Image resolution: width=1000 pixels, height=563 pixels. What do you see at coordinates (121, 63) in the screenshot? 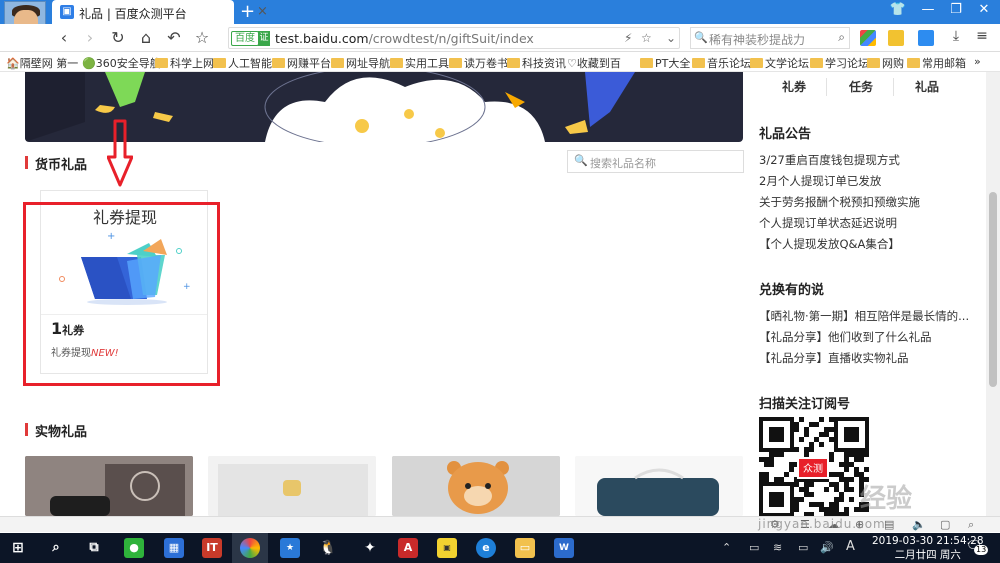
I see `bookmark-item: 🟢360安全导航` at bounding box center [121, 63].